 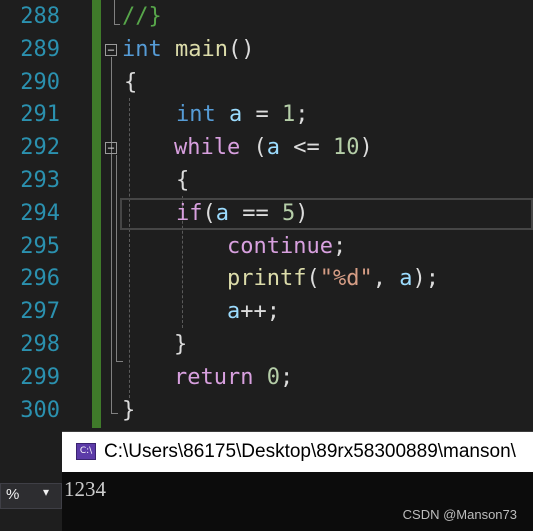 I want to click on code-token: //}, so click(x=142, y=16).